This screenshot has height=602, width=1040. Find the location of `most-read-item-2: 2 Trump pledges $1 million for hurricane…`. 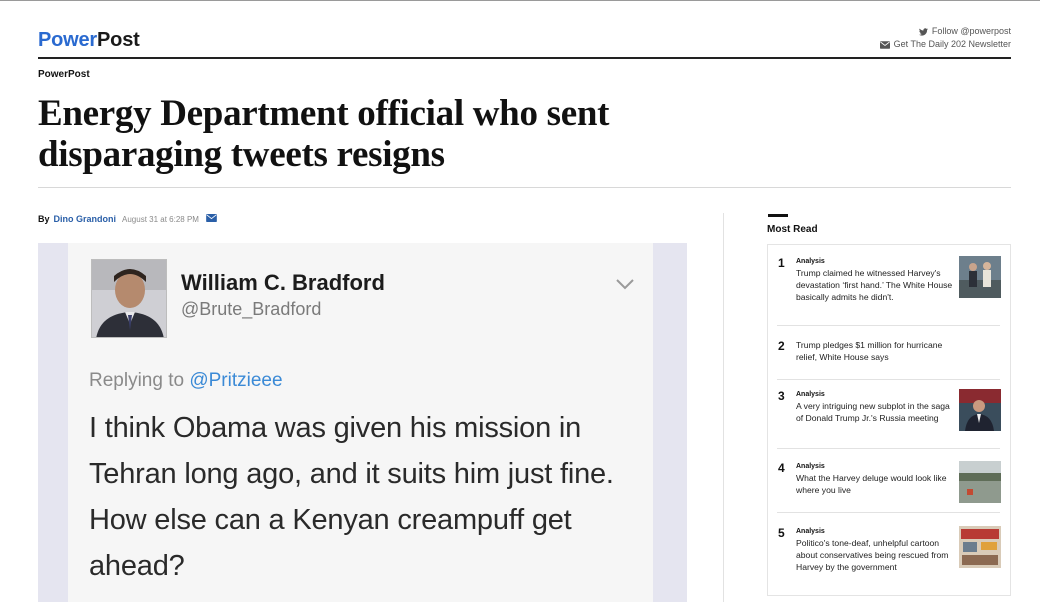

most-read-item-2: 2 Trump pledges $1 million for hurricane… is located at coordinates (889, 354).